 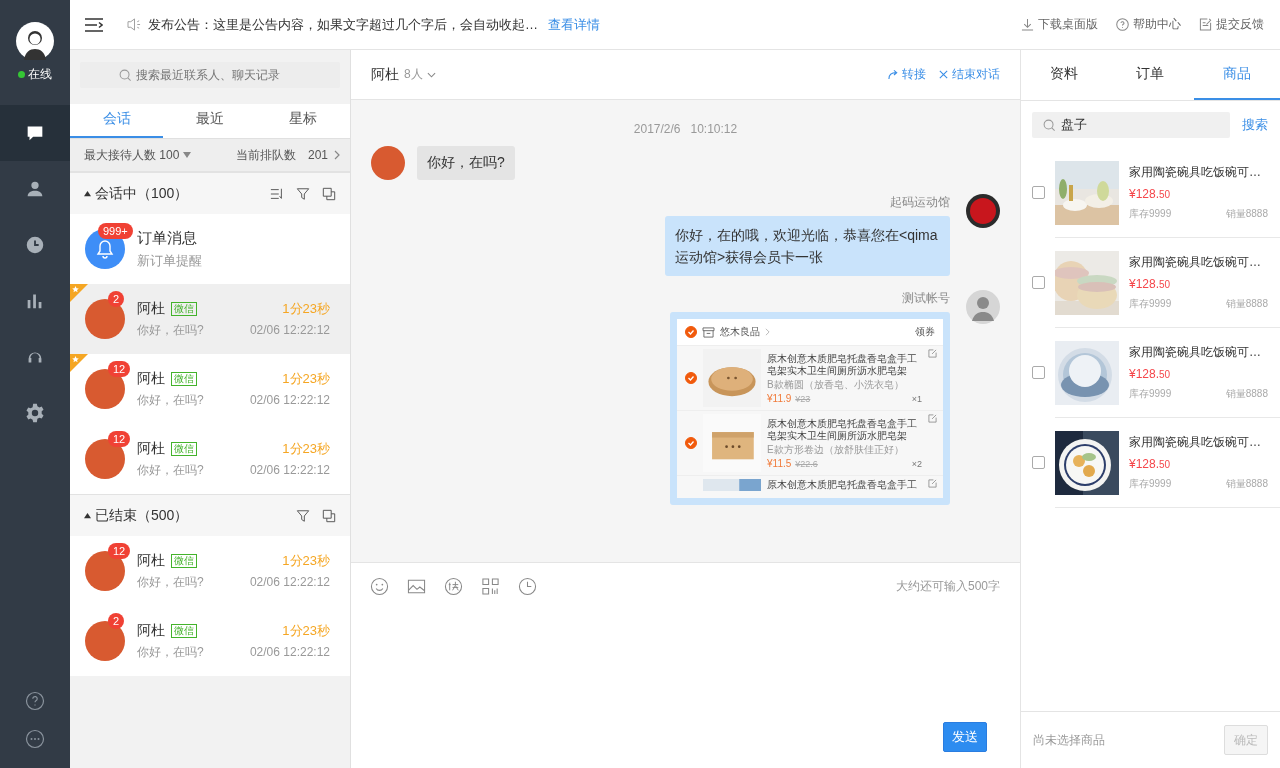 What do you see at coordinates (1236, 75) in the screenshot?
I see `panel-tab: 商品` at bounding box center [1236, 75].